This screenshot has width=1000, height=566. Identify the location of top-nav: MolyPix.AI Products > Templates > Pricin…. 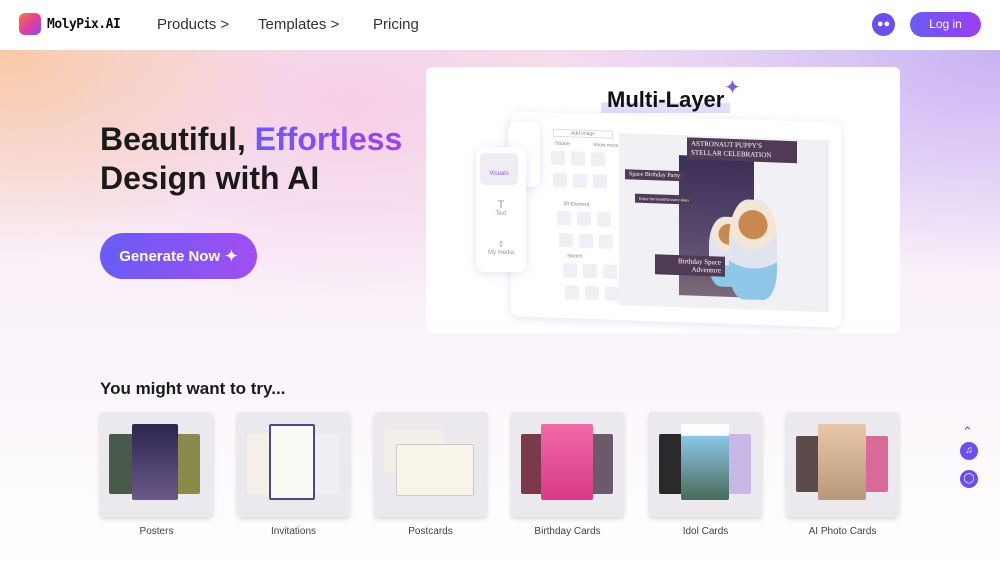
(500, 25).